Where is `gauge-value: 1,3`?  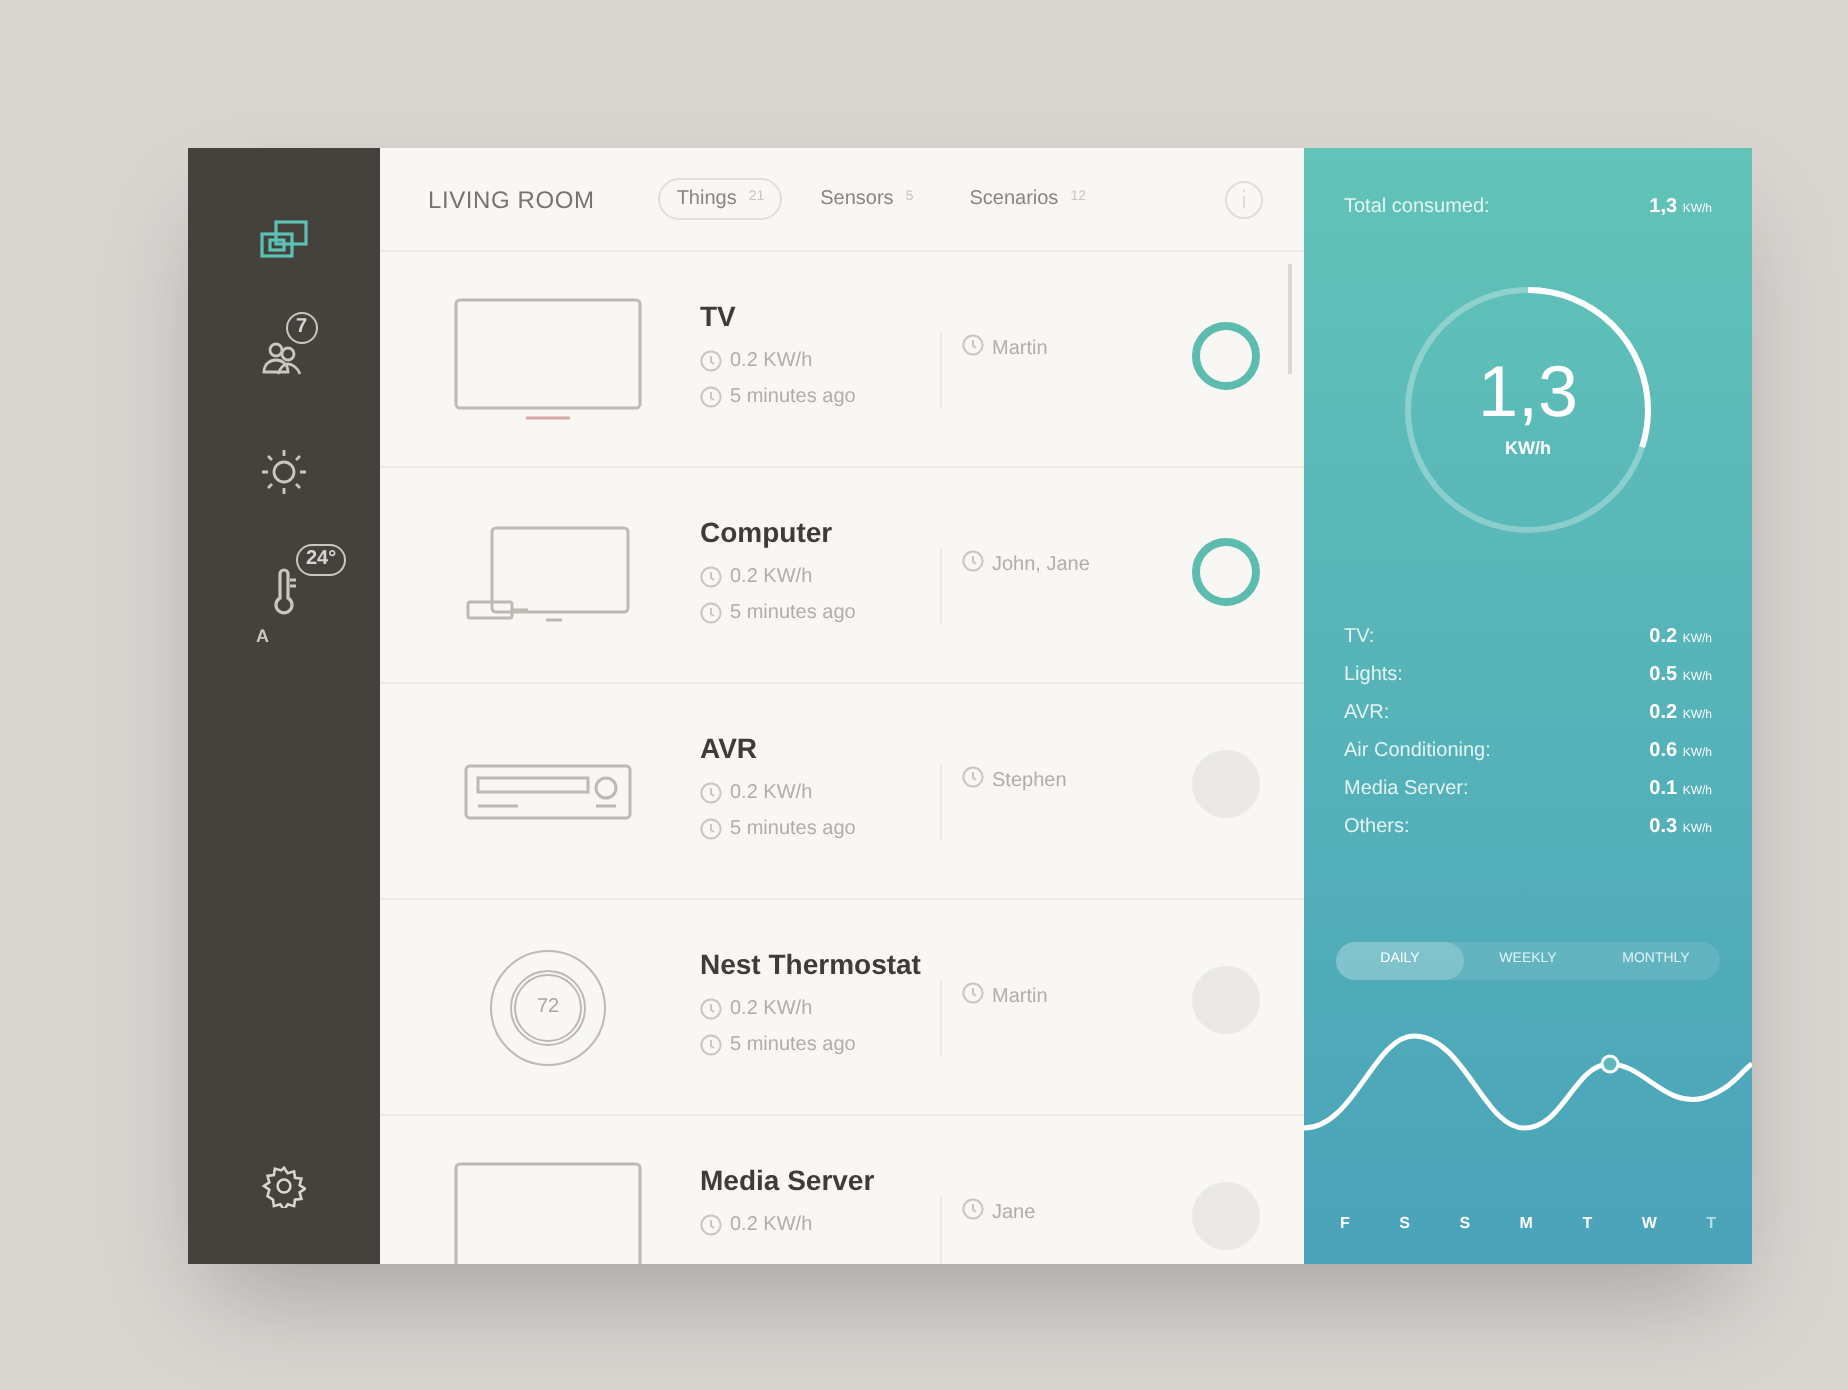 gauge-value: 1,3 is located at coordinates (1528, 392).